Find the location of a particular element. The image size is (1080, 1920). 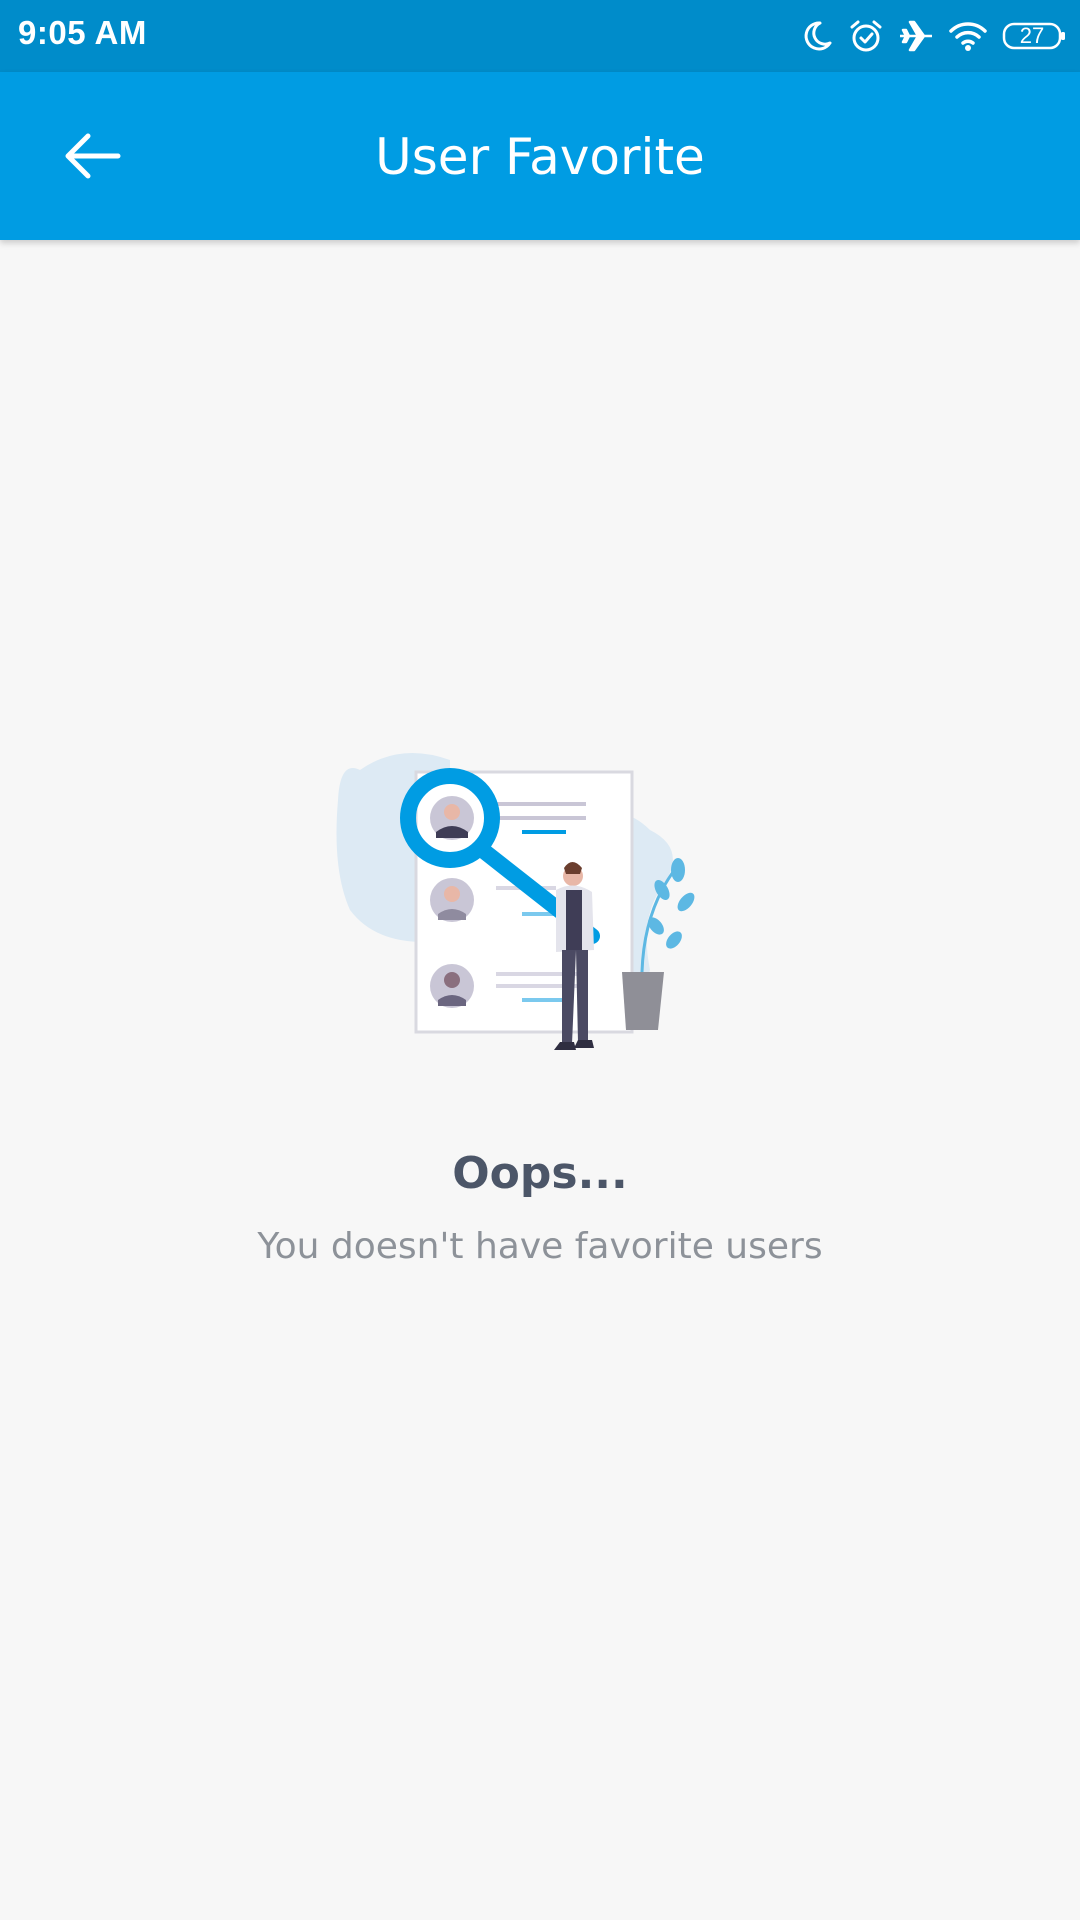

airplane-icon is located at coordinates (916, 36).